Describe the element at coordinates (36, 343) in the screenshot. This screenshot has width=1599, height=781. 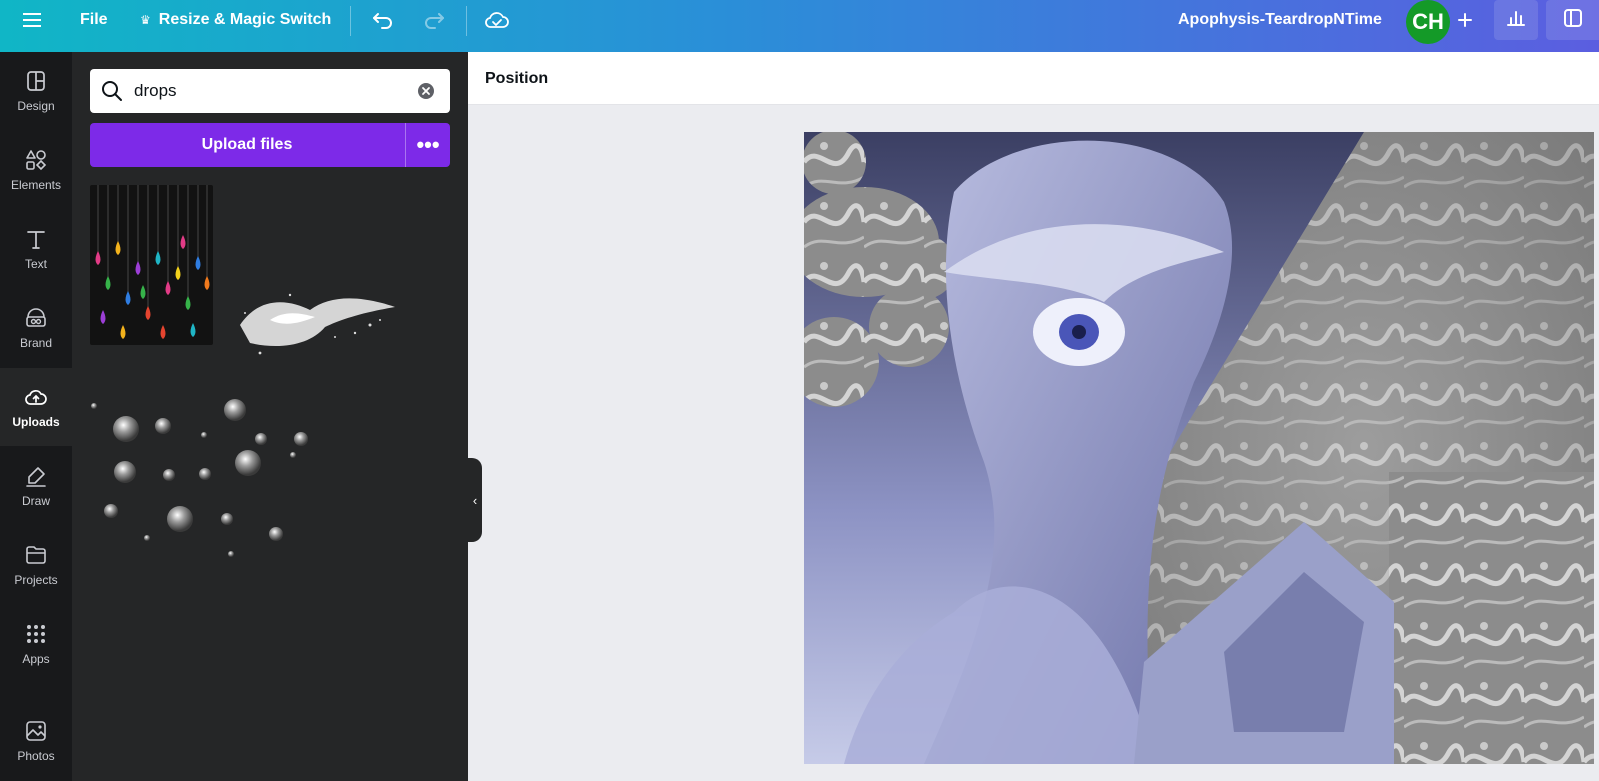
I see `rail-item-label: Brand` at that location.